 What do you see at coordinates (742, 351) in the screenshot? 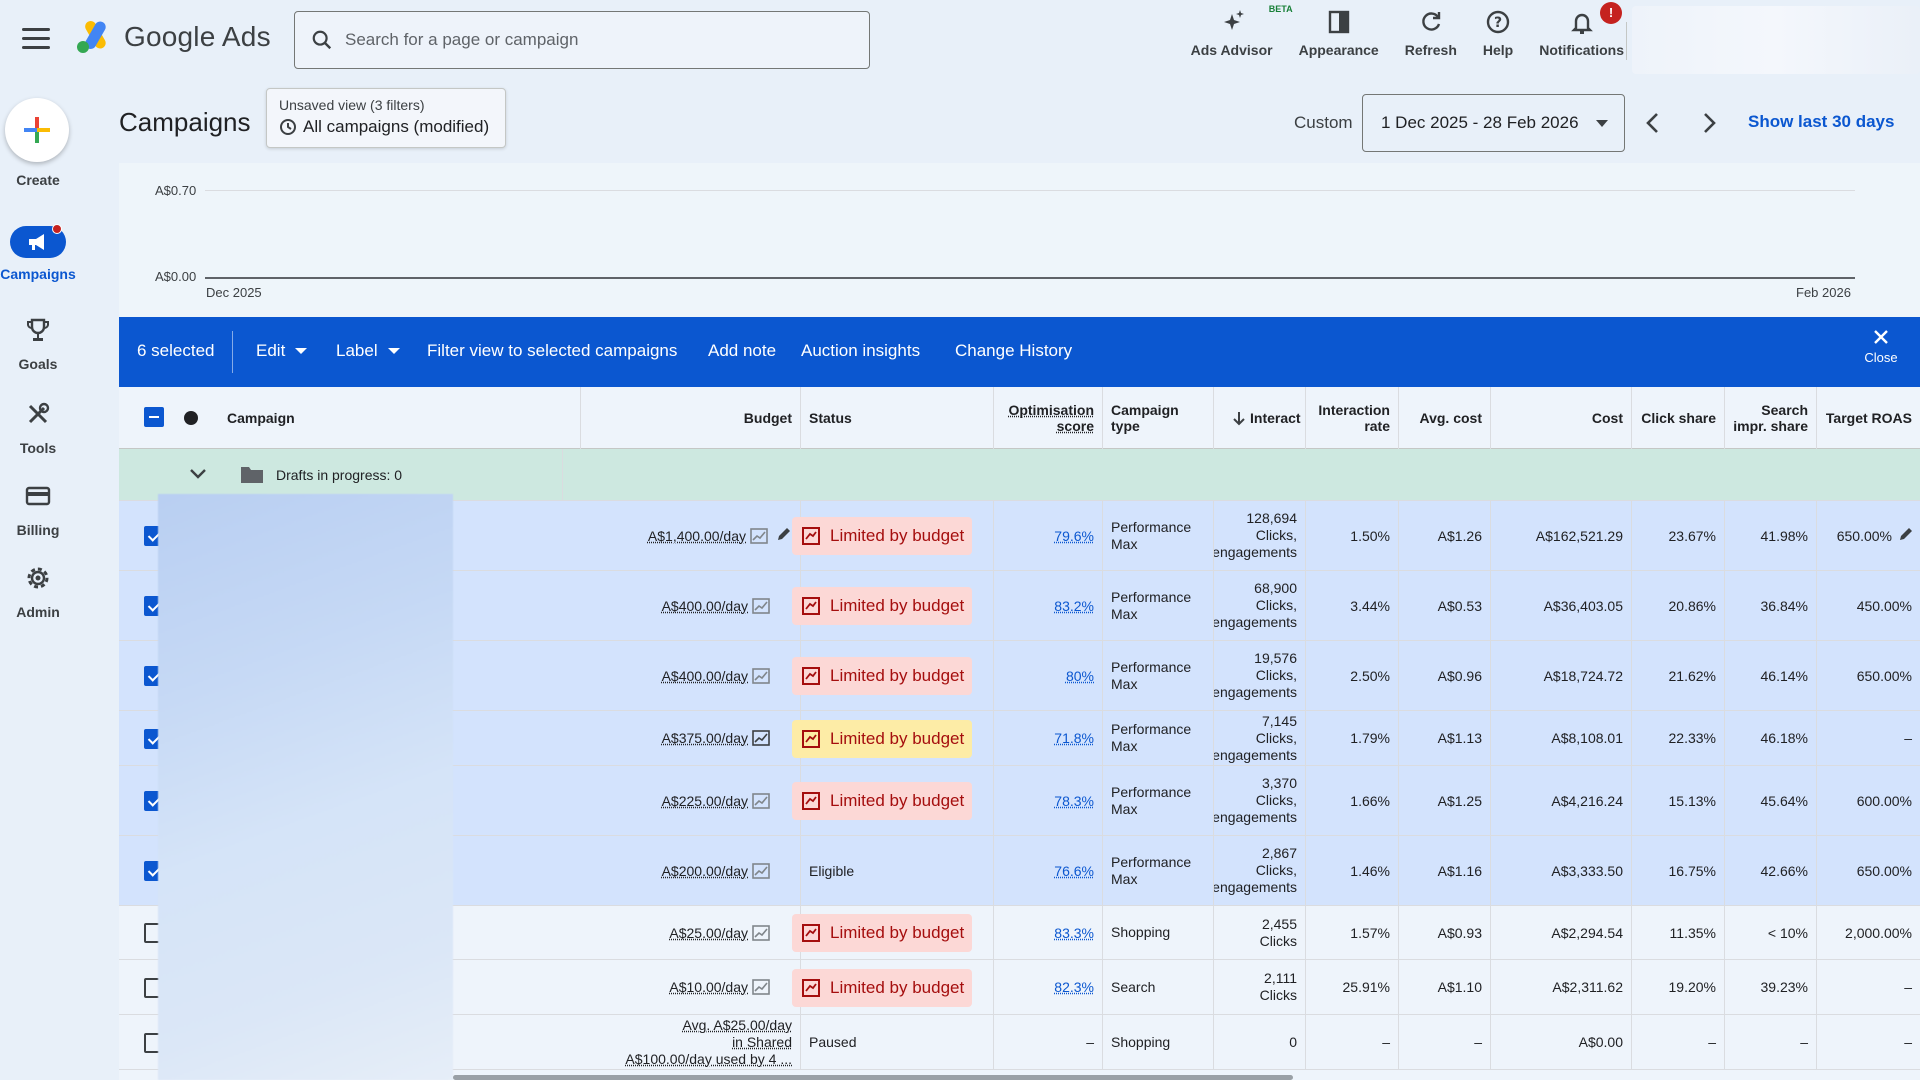
I see `add-note-button: Add note` at bounding box center [742, 351].